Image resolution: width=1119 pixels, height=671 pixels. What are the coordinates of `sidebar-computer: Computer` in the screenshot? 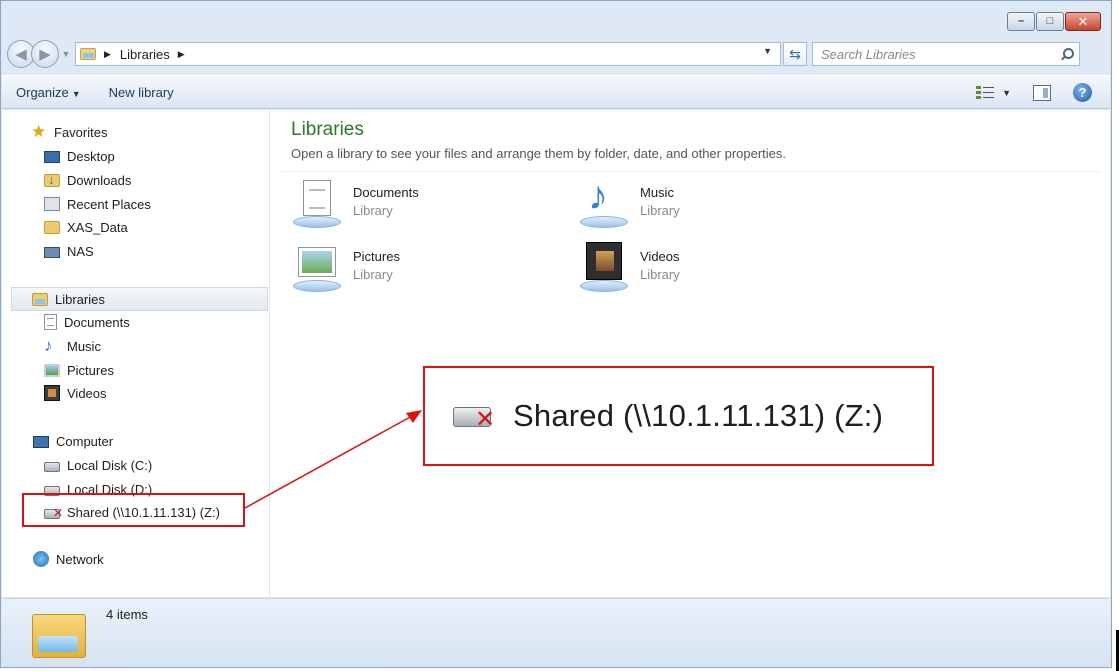 It's located at (135, 441).